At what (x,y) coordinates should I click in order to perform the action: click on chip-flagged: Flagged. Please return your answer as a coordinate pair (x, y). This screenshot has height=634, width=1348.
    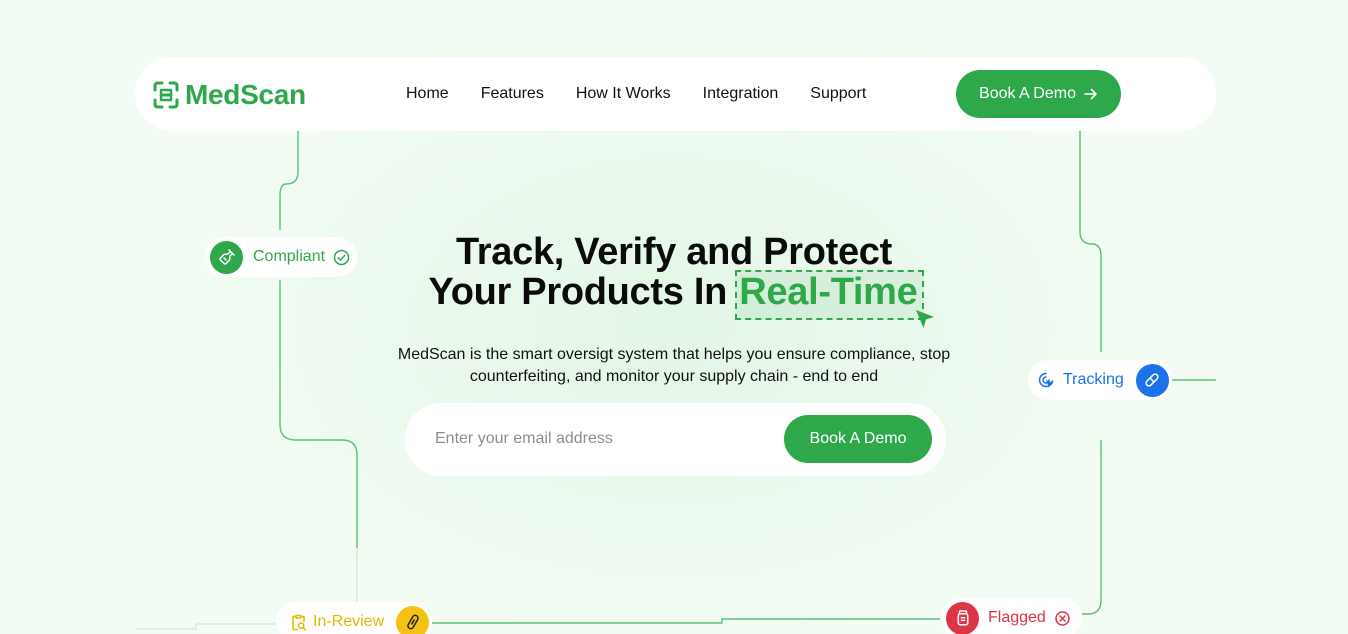
    Looking at the image, I should click on (1012, 616).